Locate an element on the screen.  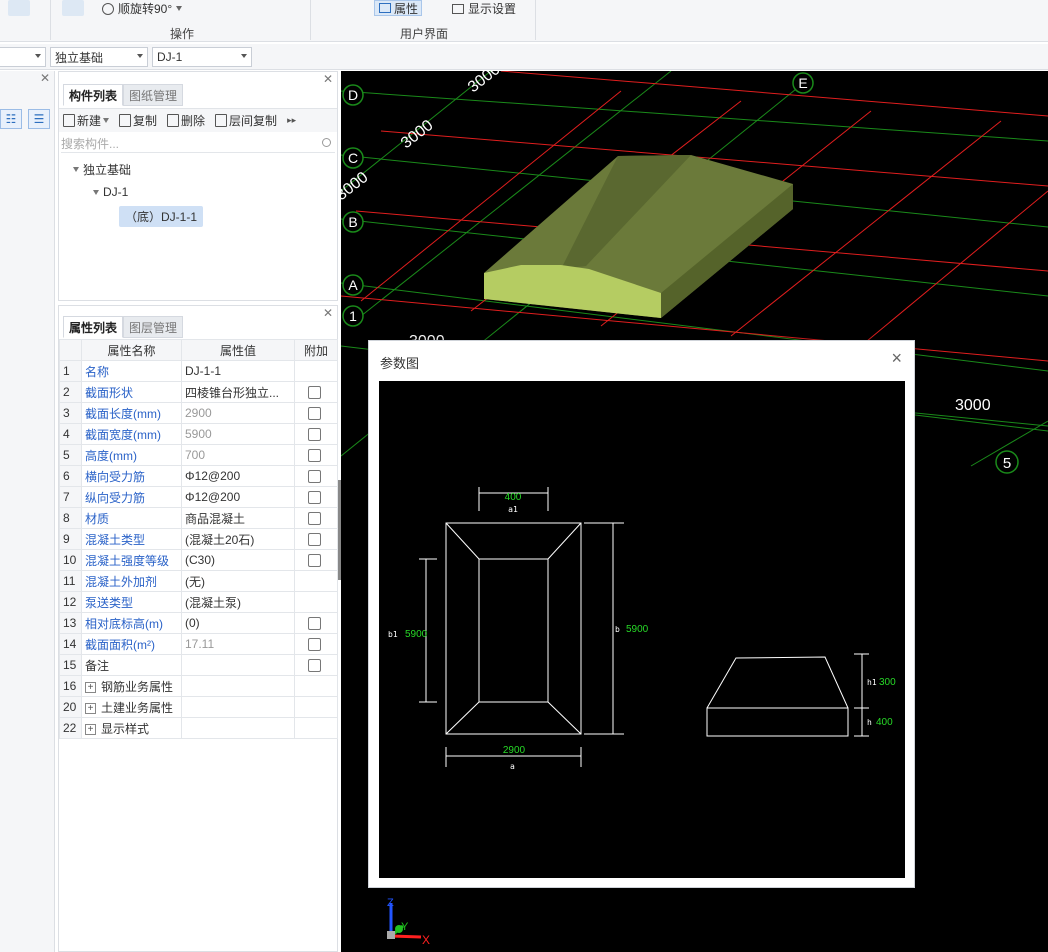
detail-view-button: ☰ is located at coordinates (39, 119).